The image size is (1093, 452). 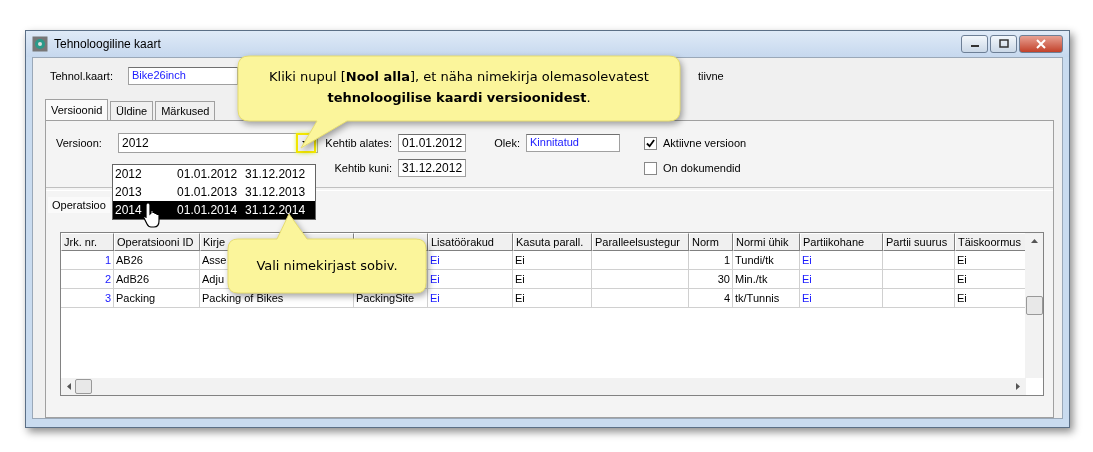 What do you see at coordinates (711, 298) in the screenshot?
I see `table-cell: 4` at bounding box center [711, 298].